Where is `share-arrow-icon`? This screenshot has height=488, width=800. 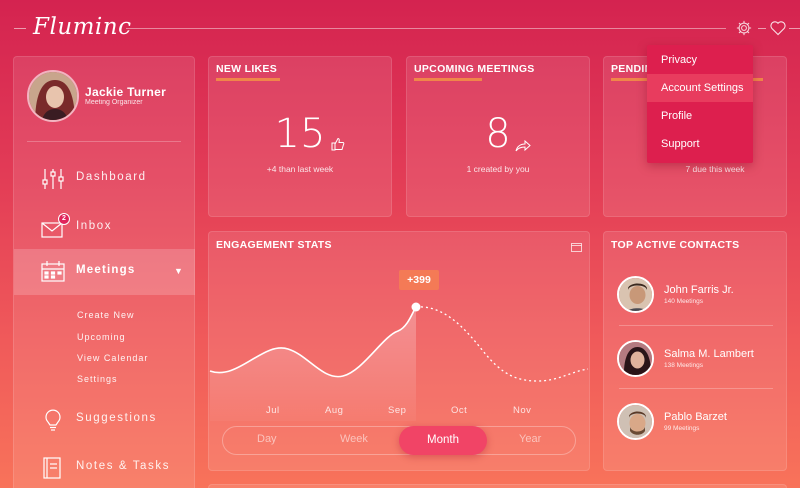 share-arrow-icon is located at coordinates (523, 148).